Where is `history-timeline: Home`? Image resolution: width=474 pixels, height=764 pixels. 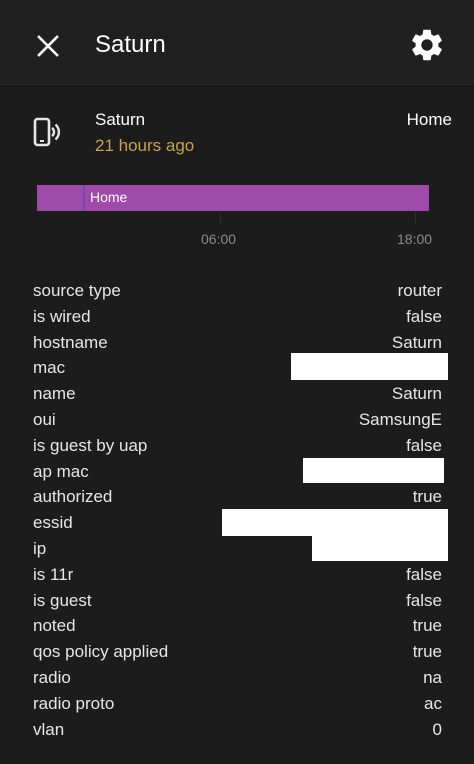
history-timeline: Home is located at coordinates (233, 198).